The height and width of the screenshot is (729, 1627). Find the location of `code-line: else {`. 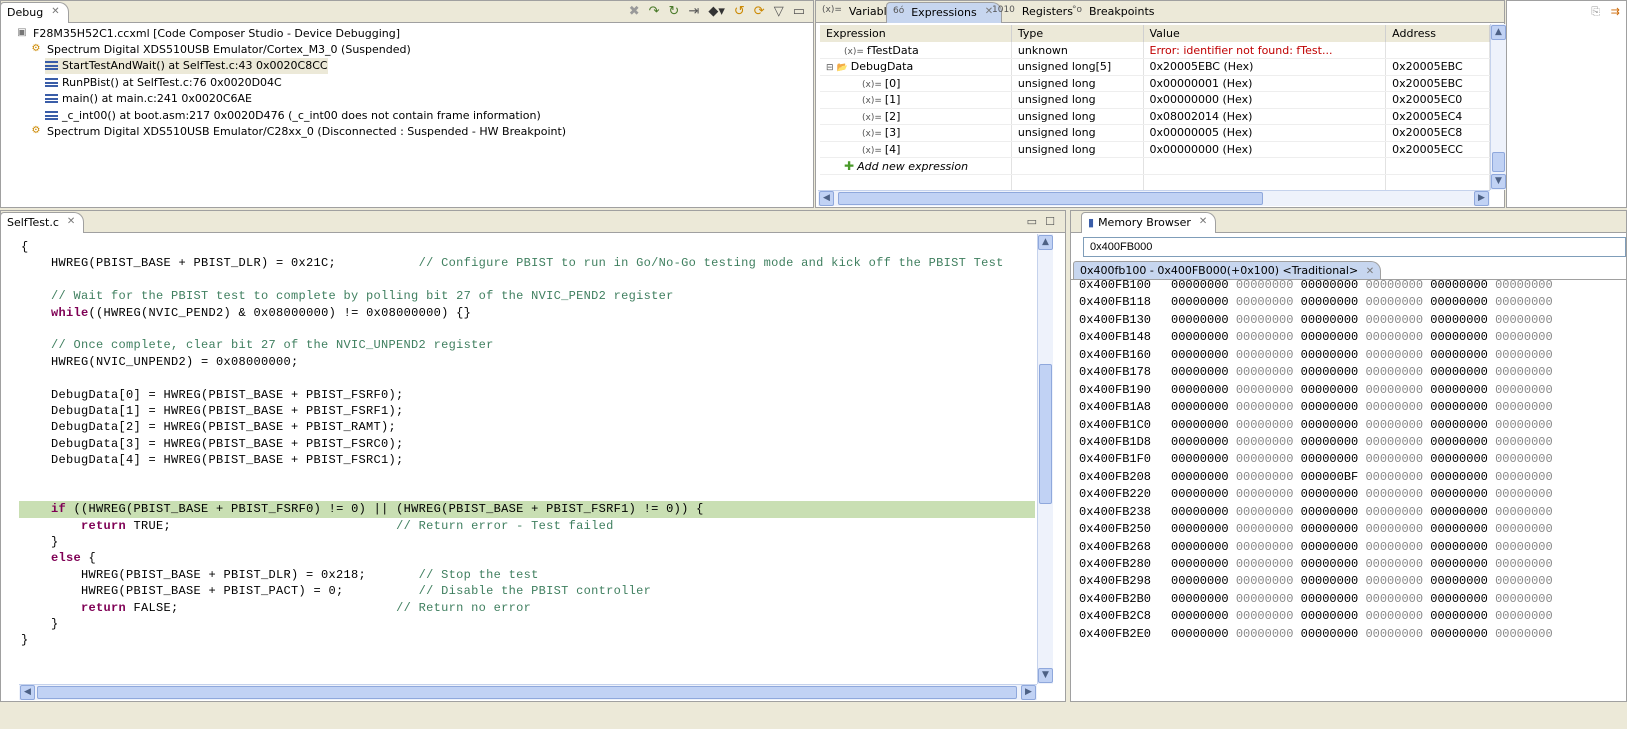

code-line: else { is located at coordinates (527, 558).